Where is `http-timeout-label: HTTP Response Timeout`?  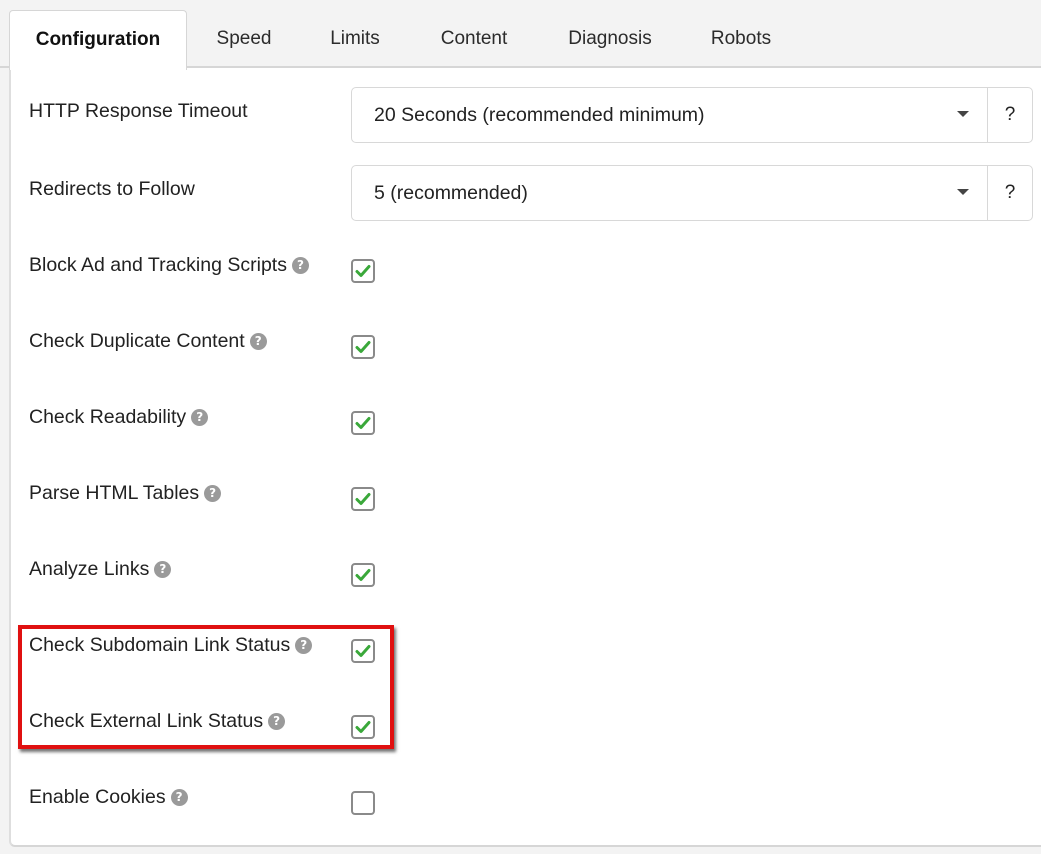
http-timeout-label: HTTP Response Timeout is located at coordinates (138, 111).